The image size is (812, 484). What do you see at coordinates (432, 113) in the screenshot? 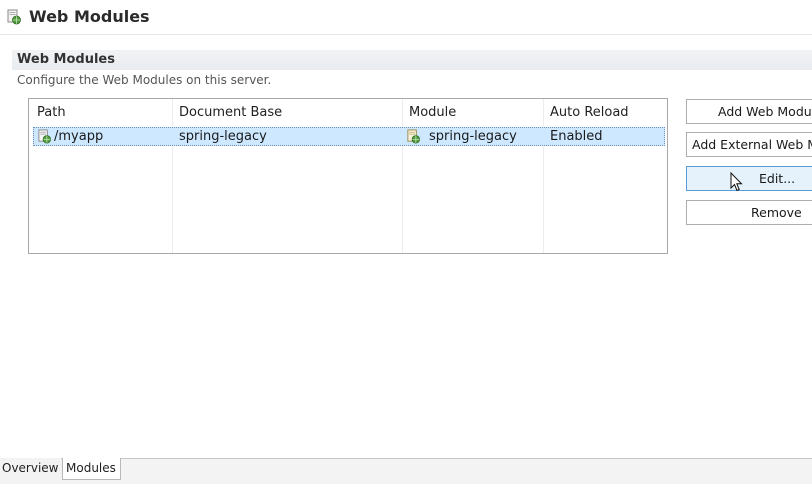
I see `column-header-module: Module` at bounding box center [432, 113].